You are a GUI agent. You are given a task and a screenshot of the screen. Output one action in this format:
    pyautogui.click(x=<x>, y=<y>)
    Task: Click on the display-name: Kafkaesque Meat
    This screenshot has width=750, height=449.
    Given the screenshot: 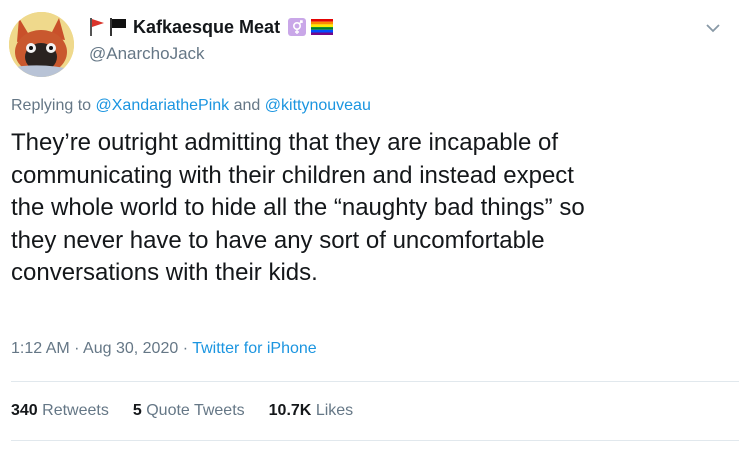 What is the action you would take?
    pyautogui.click(x=206, y=27)
    